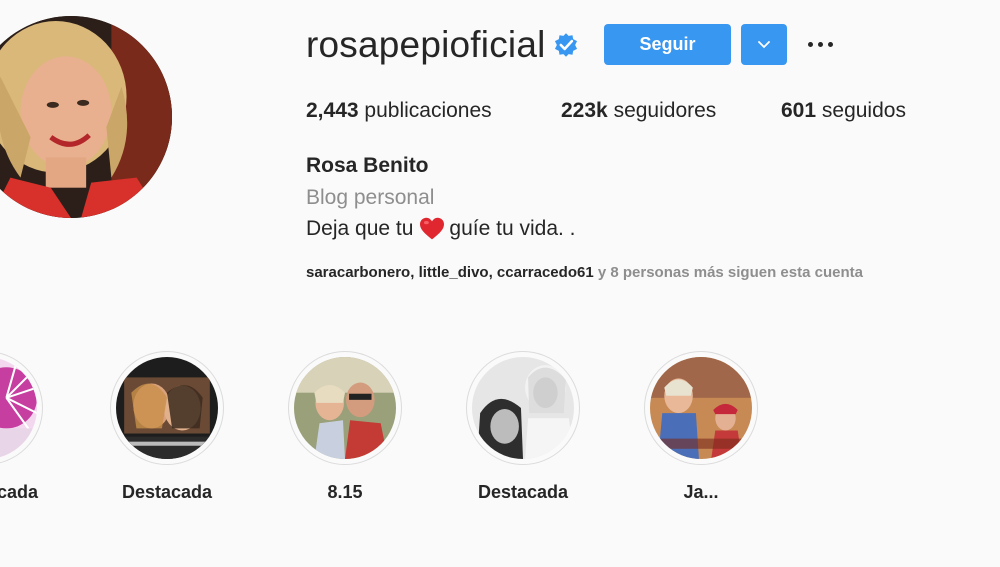  Describe the element at coordinates (566, 45) in the screenshot. I see `verified-badge-icon` at that location.